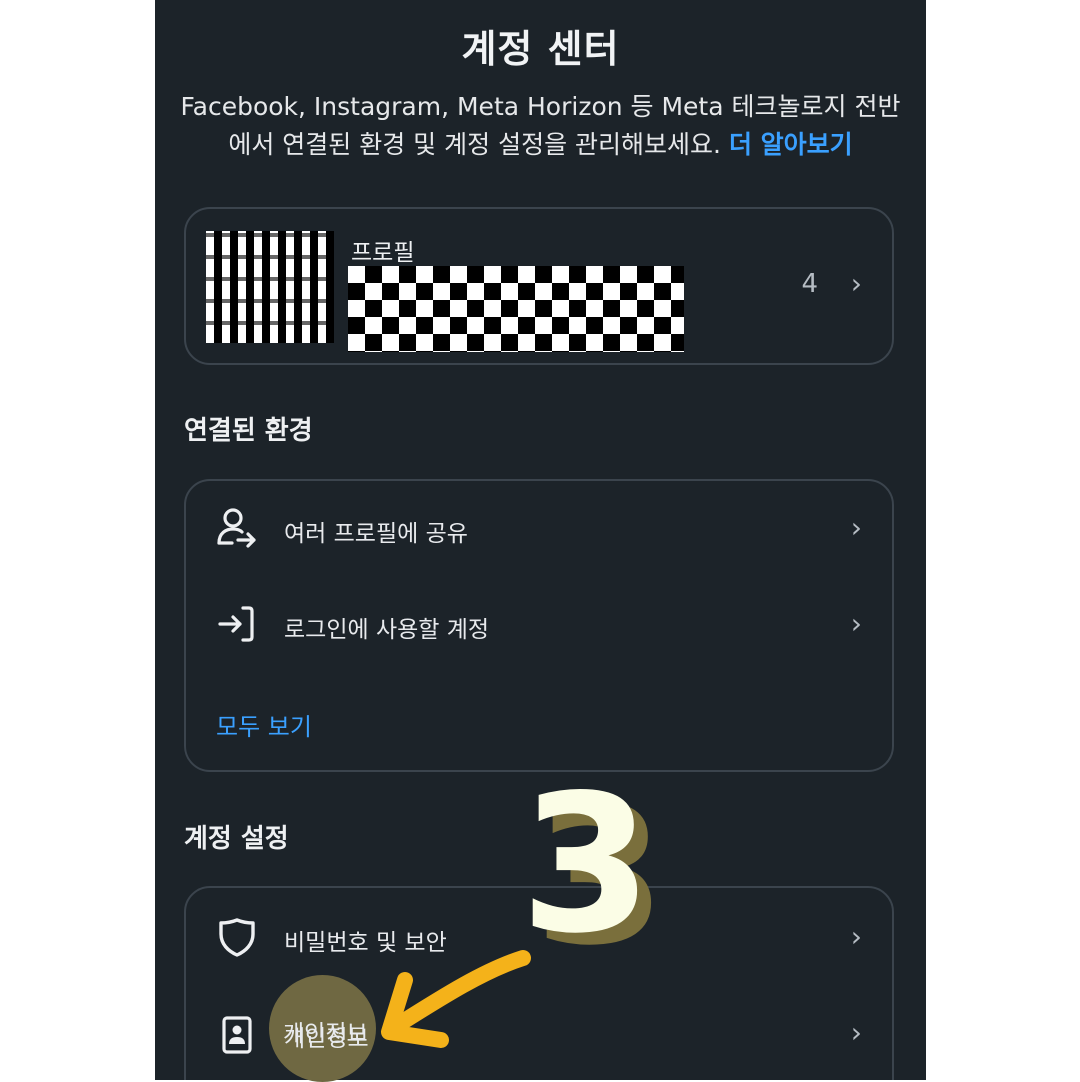 This screenshot has width=1080, height=1082. I want to click on id-card-icon, so click(237, 1035).